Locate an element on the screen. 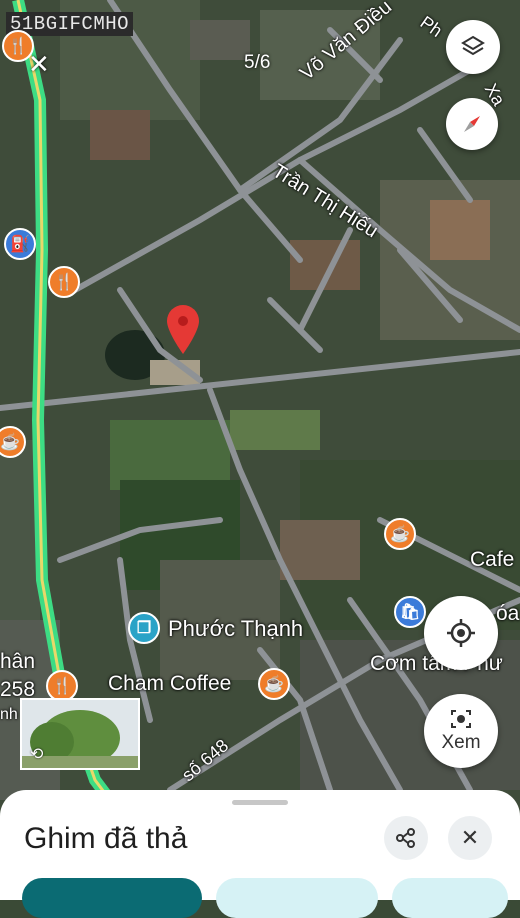 The image size is (520, 918). compass-button is located at coordinates (472, 124).